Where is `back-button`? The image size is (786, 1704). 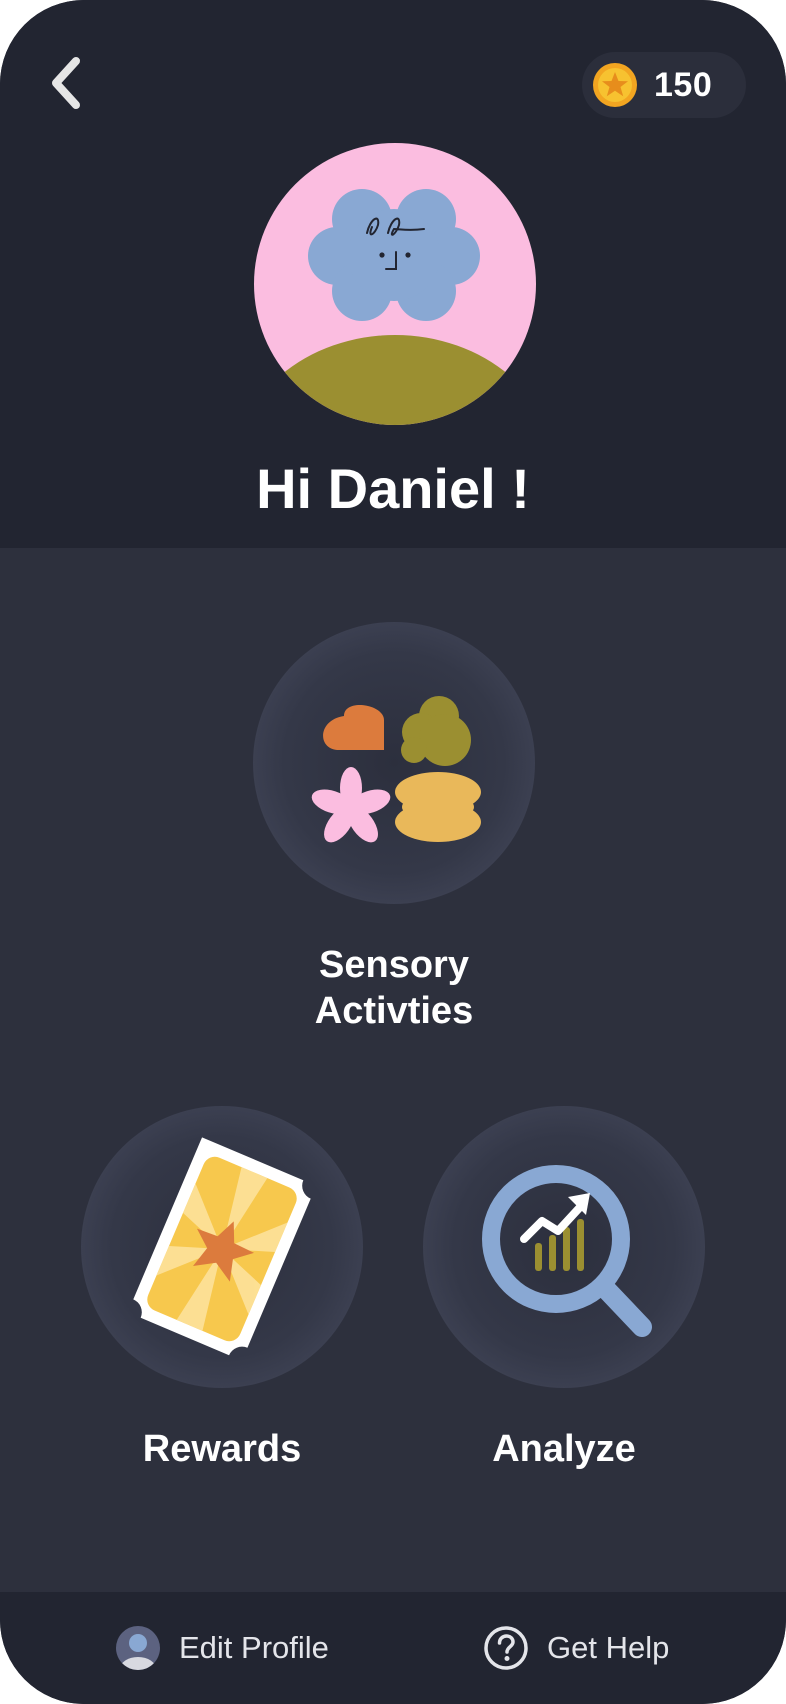 back-button is located at coordinates (66, 83).